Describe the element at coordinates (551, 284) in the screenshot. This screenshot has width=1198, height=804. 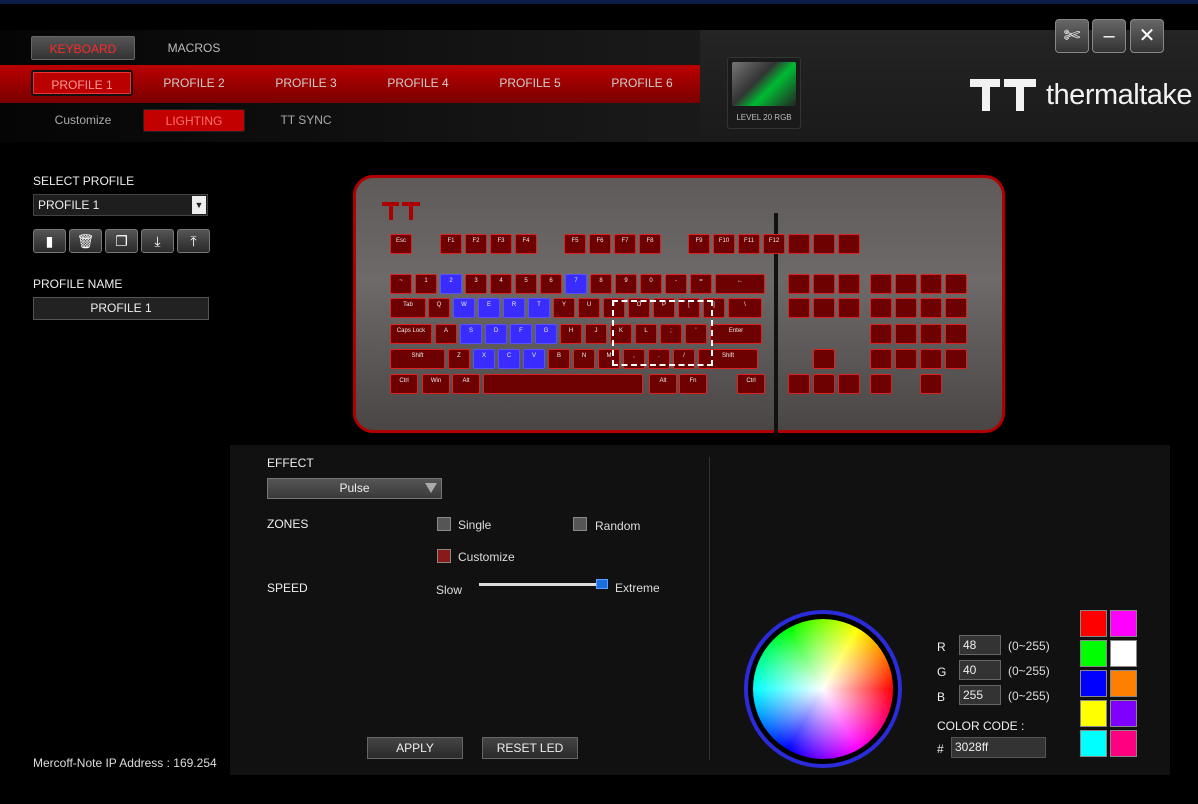
I see `key: 6` at that location.